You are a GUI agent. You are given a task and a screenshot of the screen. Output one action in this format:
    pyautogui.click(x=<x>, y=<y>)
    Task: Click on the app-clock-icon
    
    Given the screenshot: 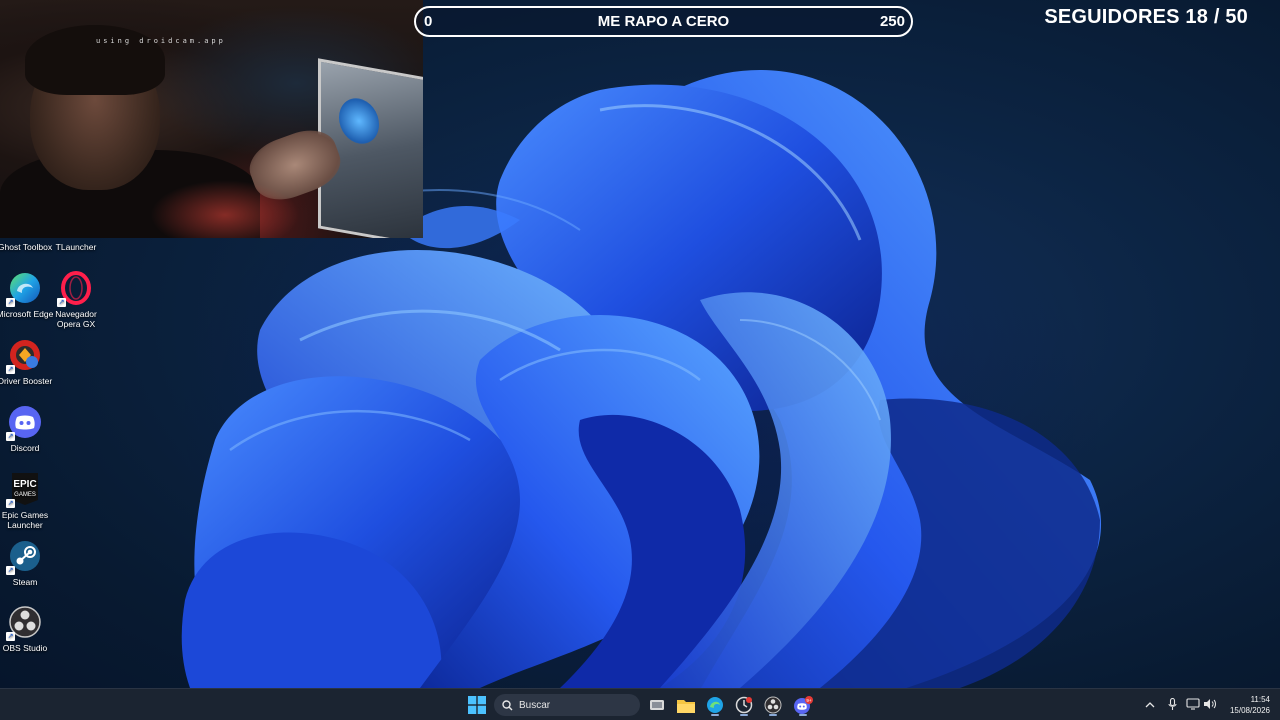 What is the action you would take?
    pyautogui.click(x=744, y=705)
    